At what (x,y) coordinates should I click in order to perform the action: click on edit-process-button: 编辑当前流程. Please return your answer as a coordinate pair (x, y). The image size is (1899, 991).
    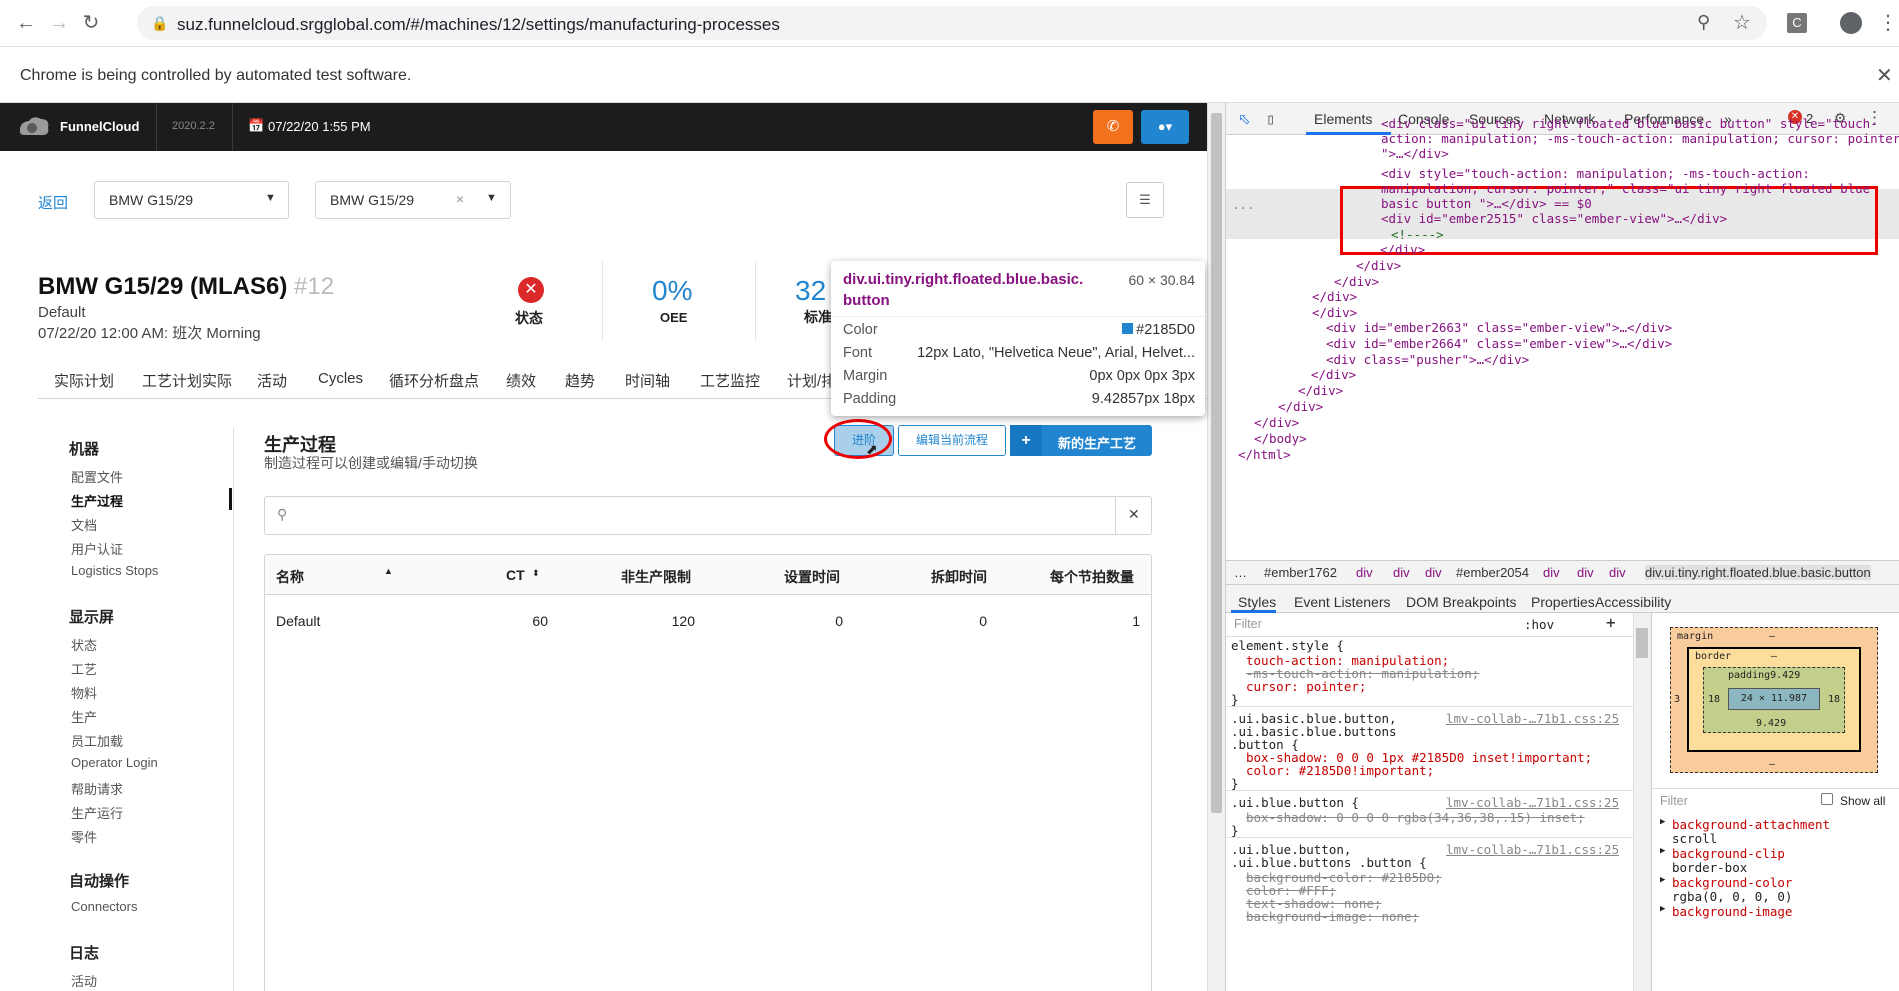
    Looking at the image, I should click on (952, 440).